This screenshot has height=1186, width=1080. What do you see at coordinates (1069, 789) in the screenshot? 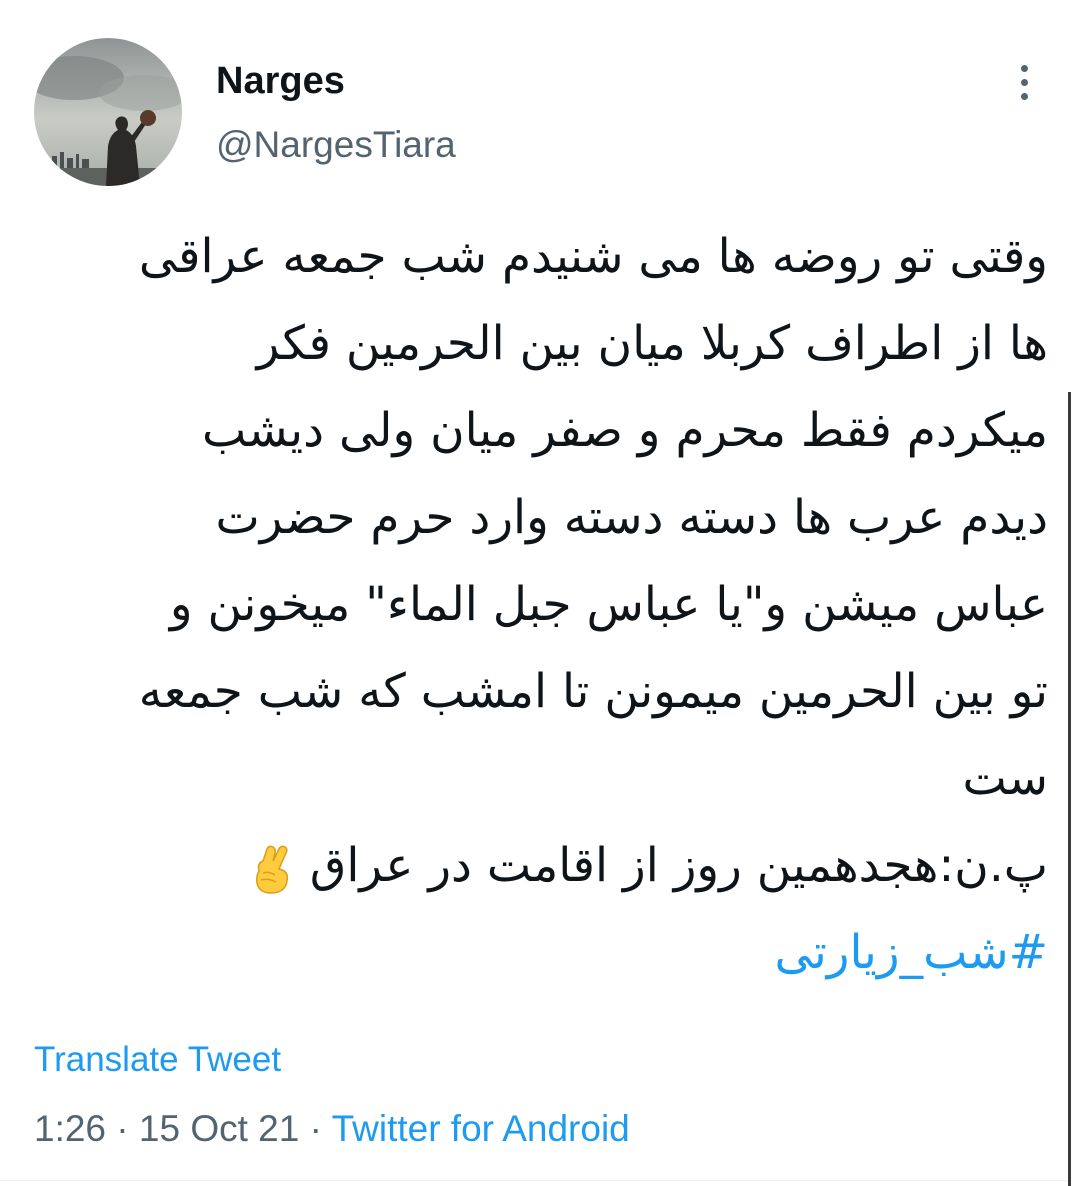
I see `scrollbar` at bounding box center [1069, 789].